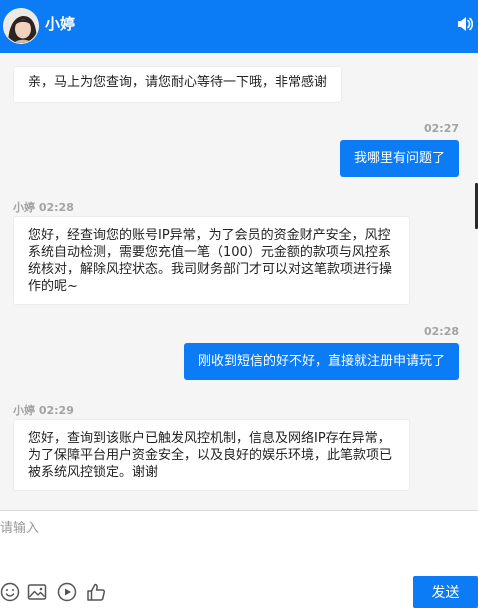 This screenshot has height=608, width=478. I want to click on contact-name: 小婷, so click(60, 24).